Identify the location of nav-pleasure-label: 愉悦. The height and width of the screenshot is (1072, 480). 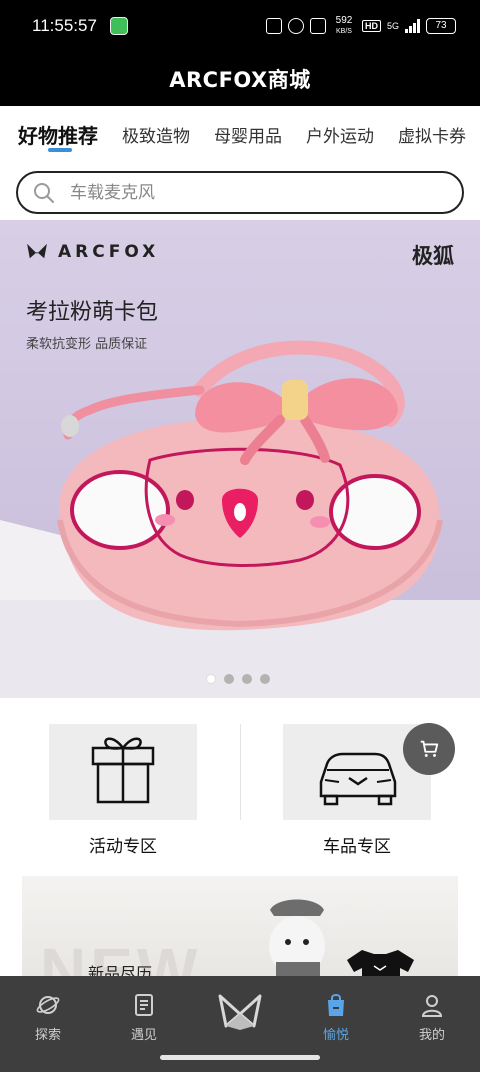
(335, 1035).